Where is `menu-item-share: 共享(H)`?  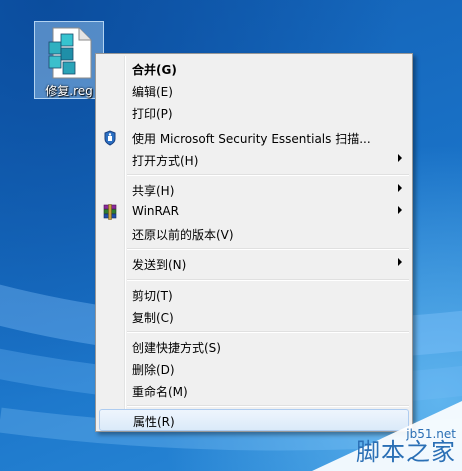
menu-item-share: 共享(H) is located at coordinates (254, 190).